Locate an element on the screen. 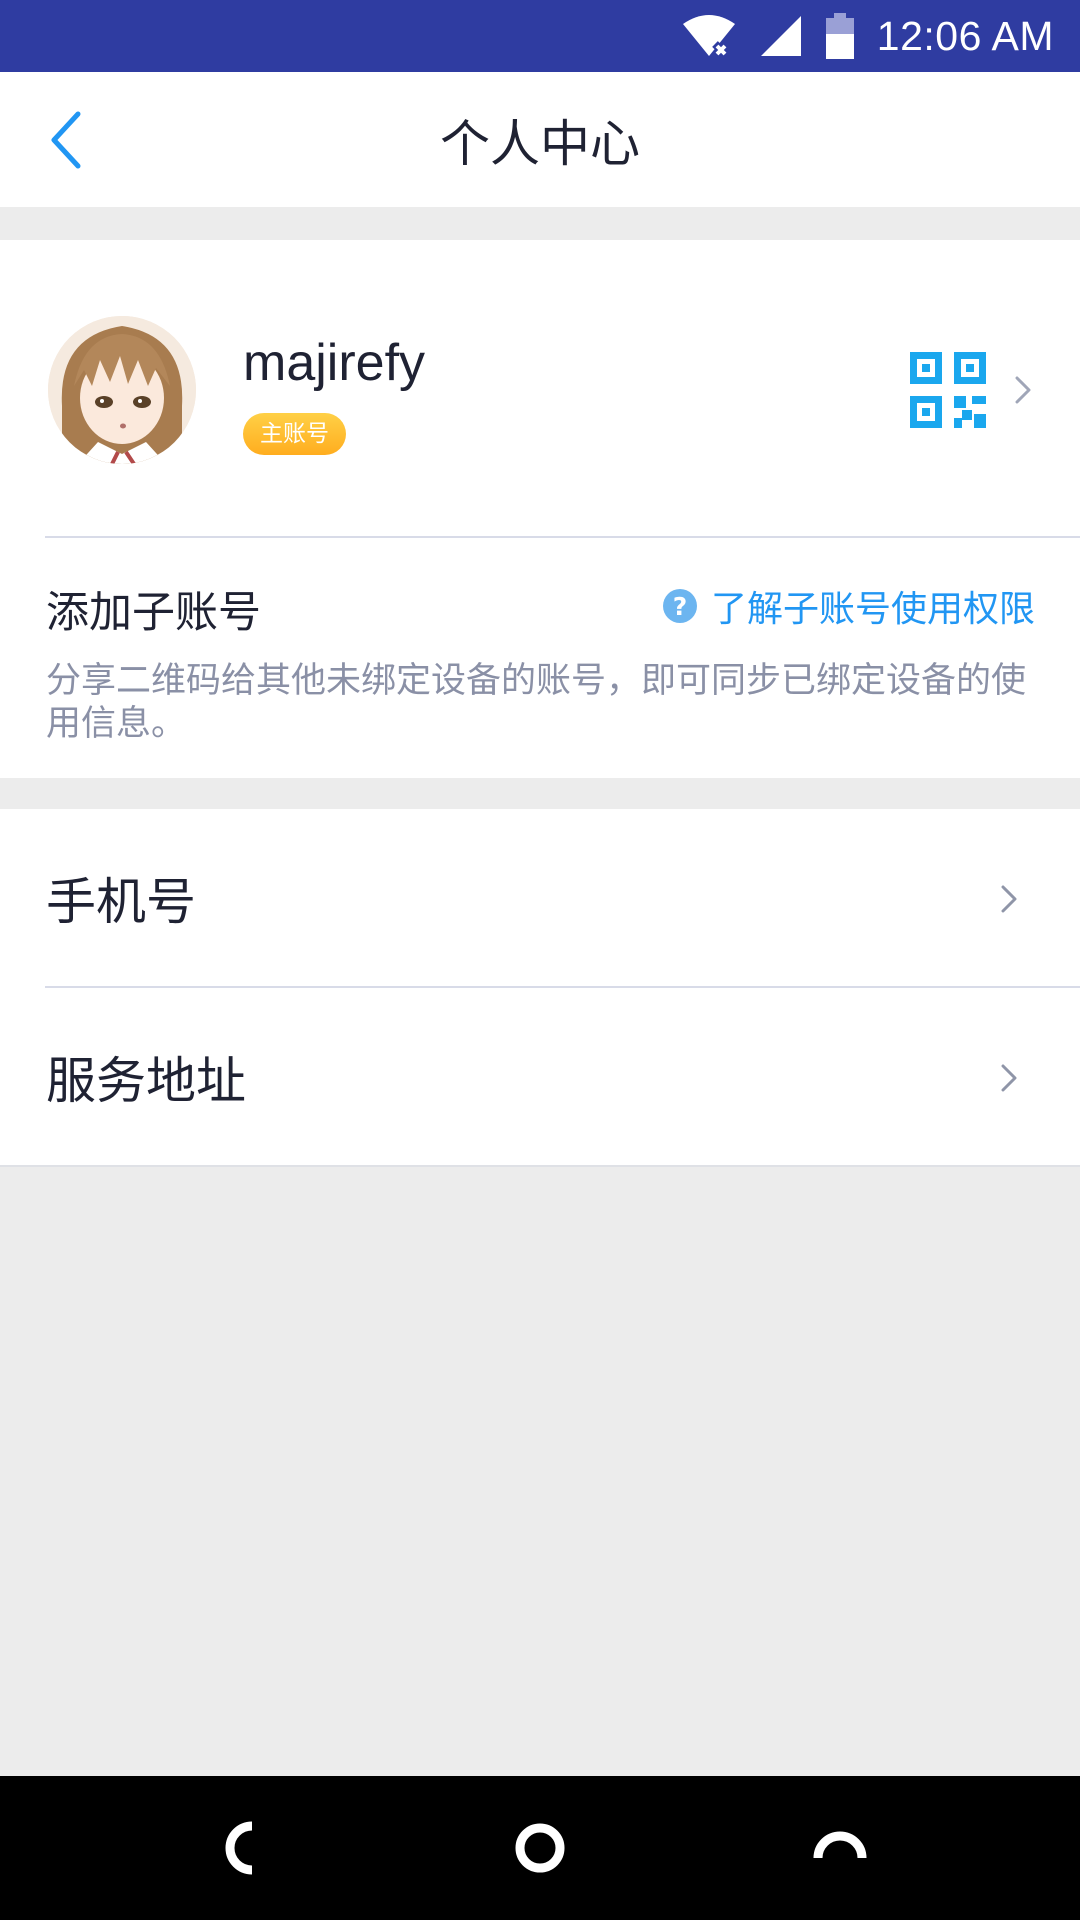 This screenshot has height=1920, width=1080. back-nav-icon is located at coordinates (239, 1848).